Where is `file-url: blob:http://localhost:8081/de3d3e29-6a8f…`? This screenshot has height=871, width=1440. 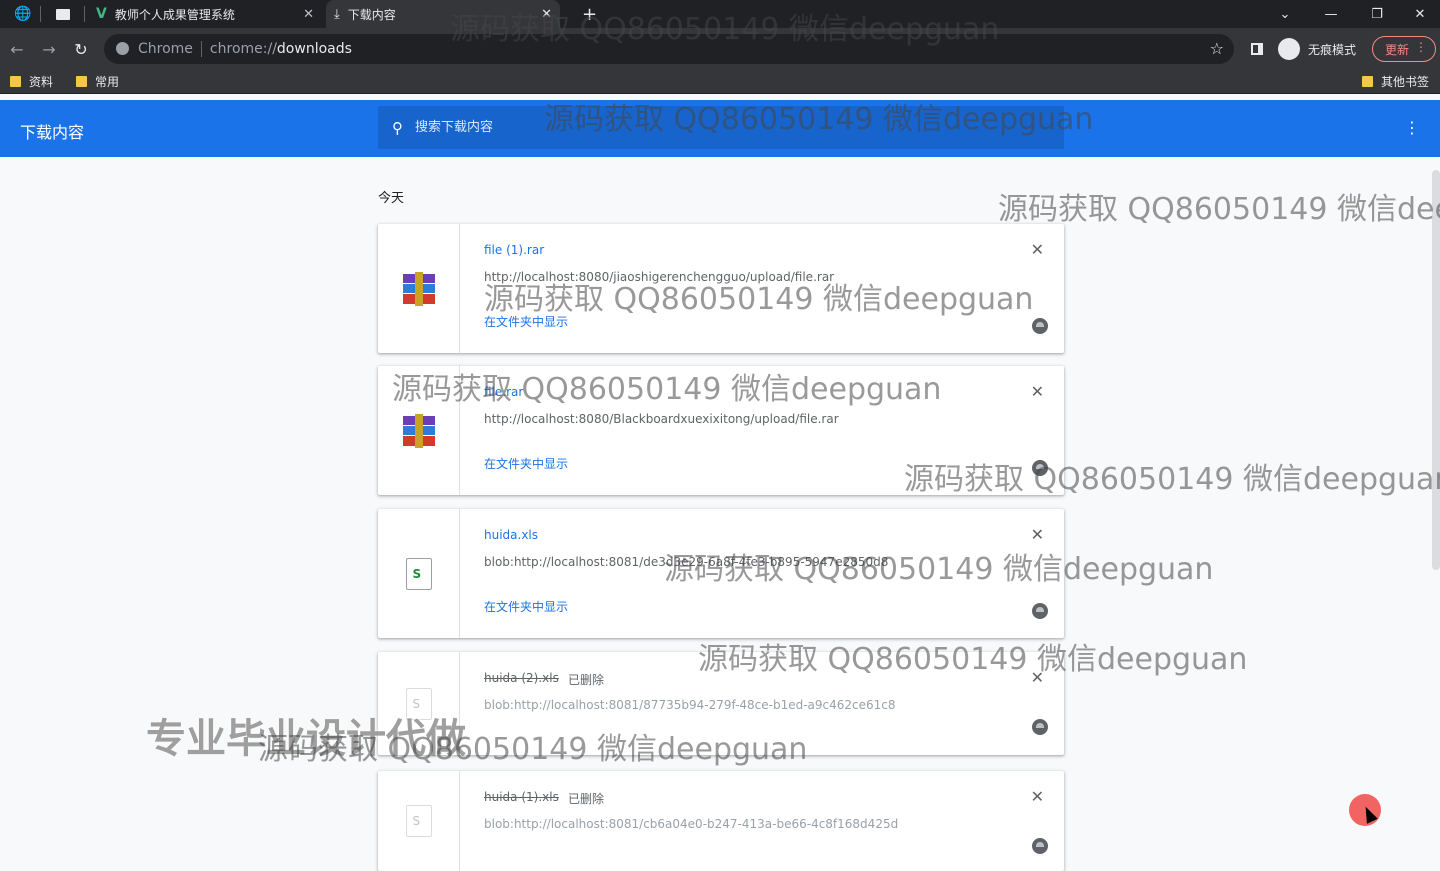
file-url: blob:http://localhost:8081/de3d3e29-6a8f… is located at coordinates (686, 562).